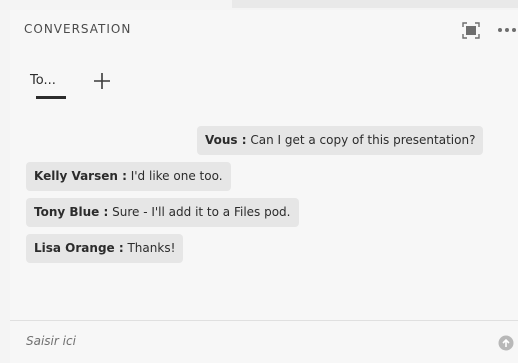  What do you see at coordinates (71, 212) in the screenshot?
I see `message-sender: Tony Blue :` at bounding box center [71, 212].